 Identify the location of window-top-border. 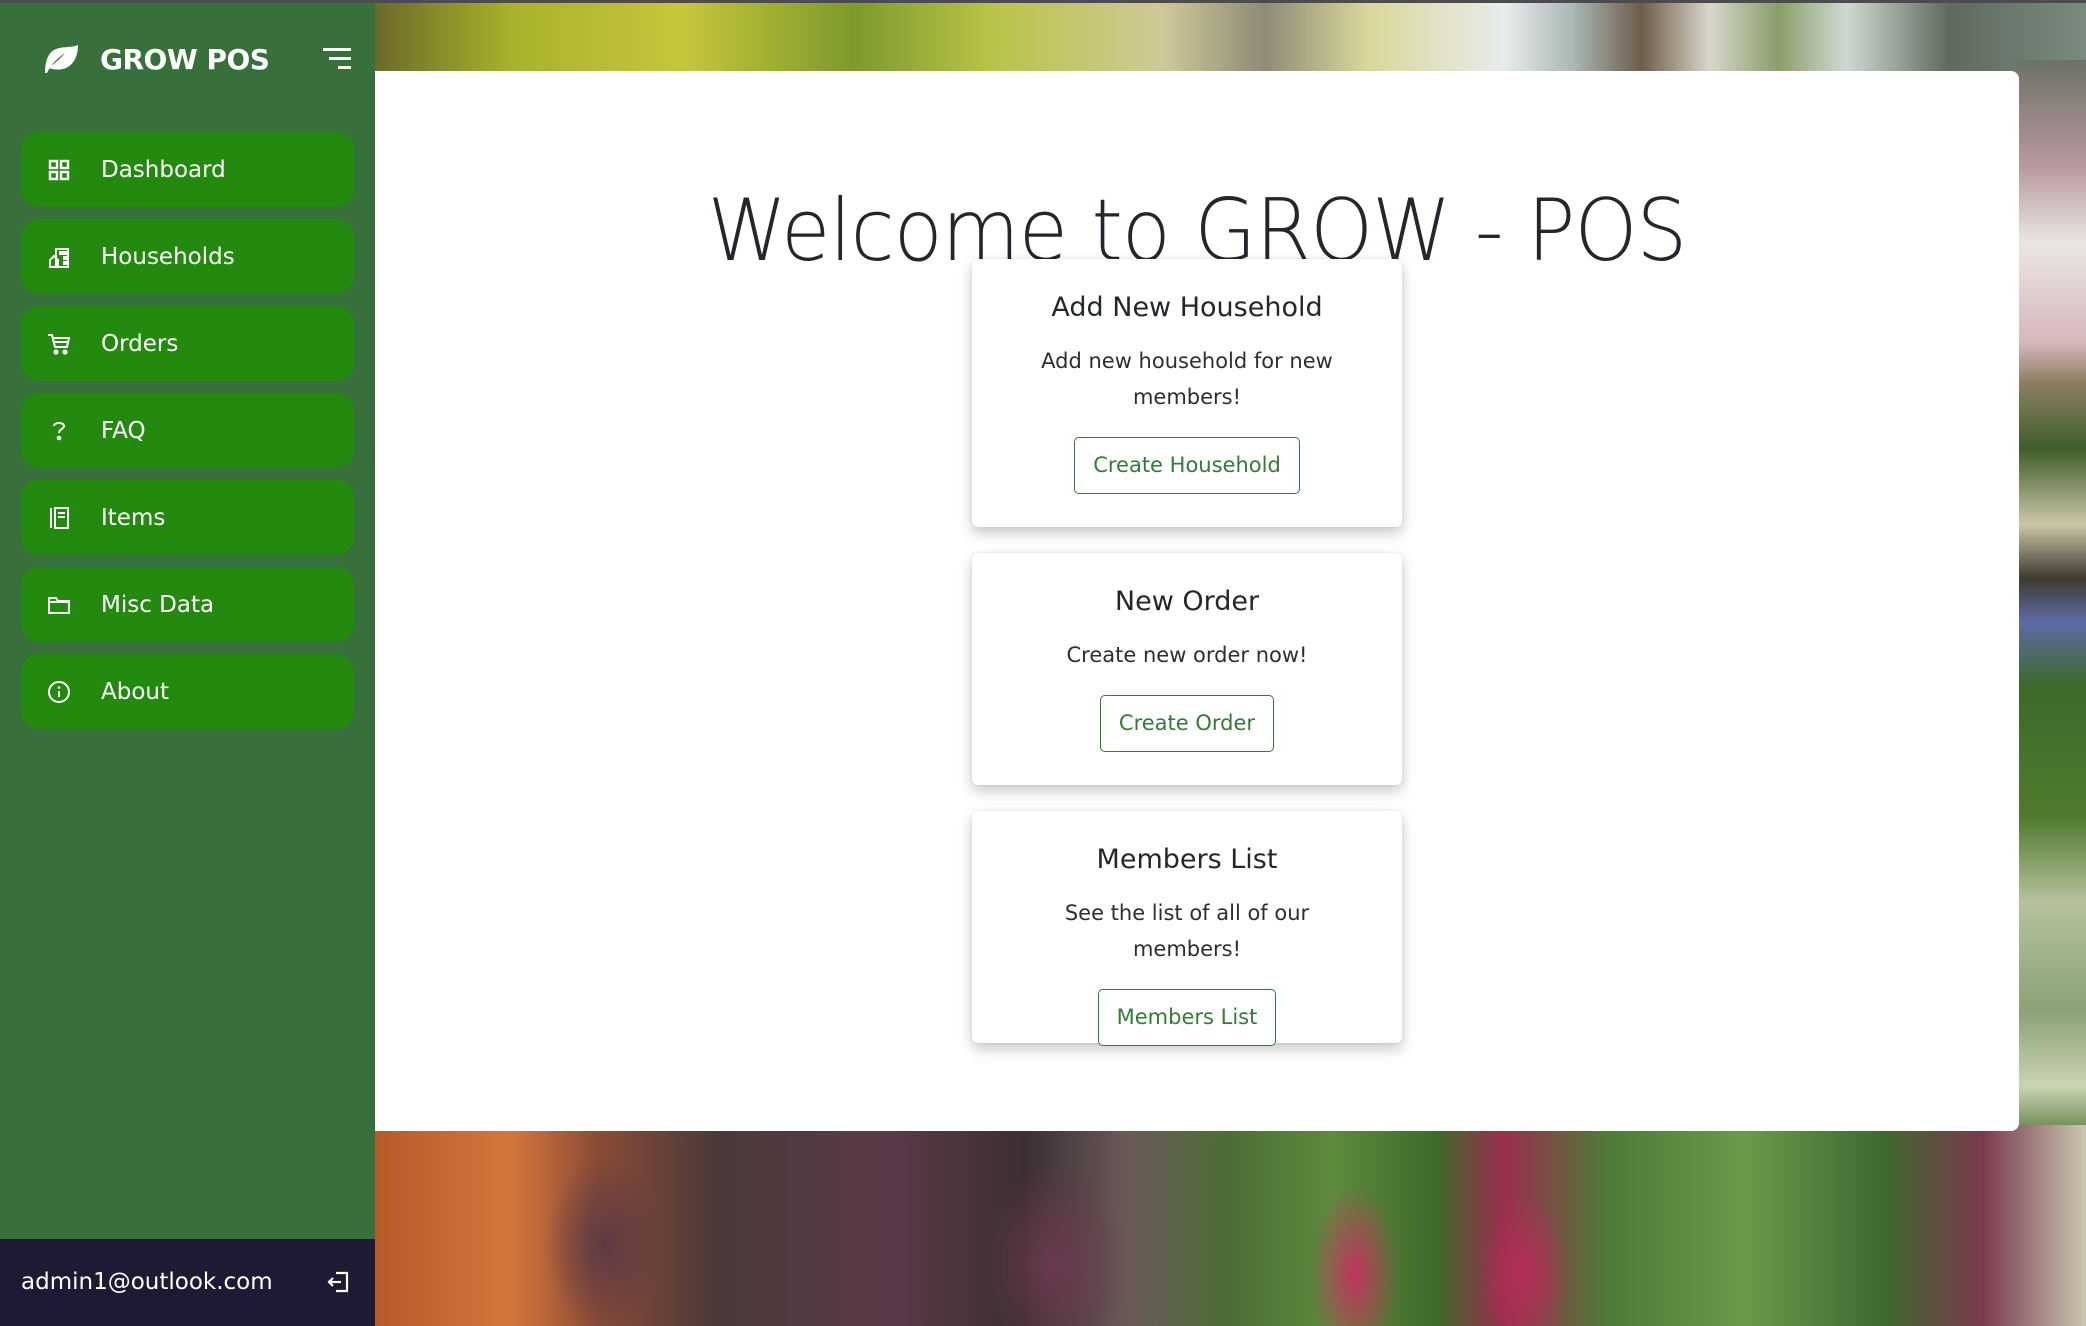
(1043, 1).